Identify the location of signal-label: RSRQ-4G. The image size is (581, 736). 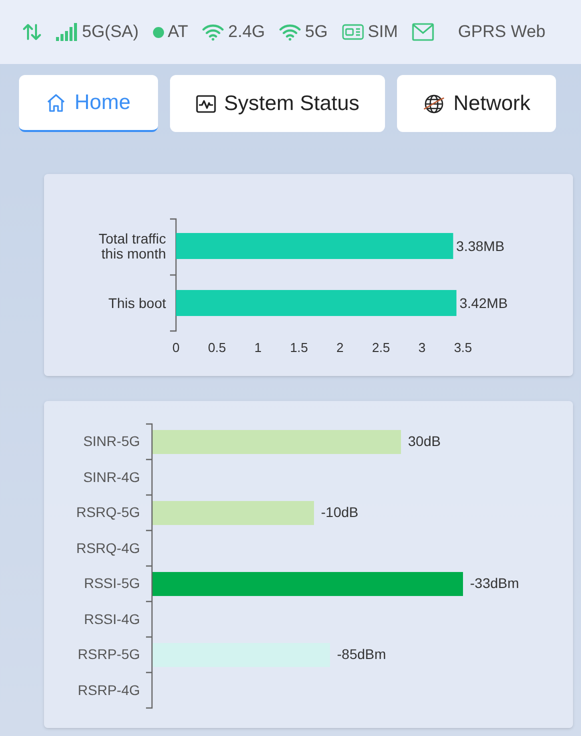
(107, 548).